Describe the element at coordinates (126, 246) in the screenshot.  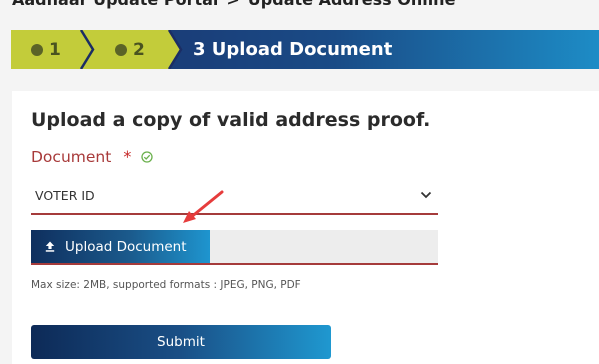
I see `upload-button-label: Upload Document` at that location.